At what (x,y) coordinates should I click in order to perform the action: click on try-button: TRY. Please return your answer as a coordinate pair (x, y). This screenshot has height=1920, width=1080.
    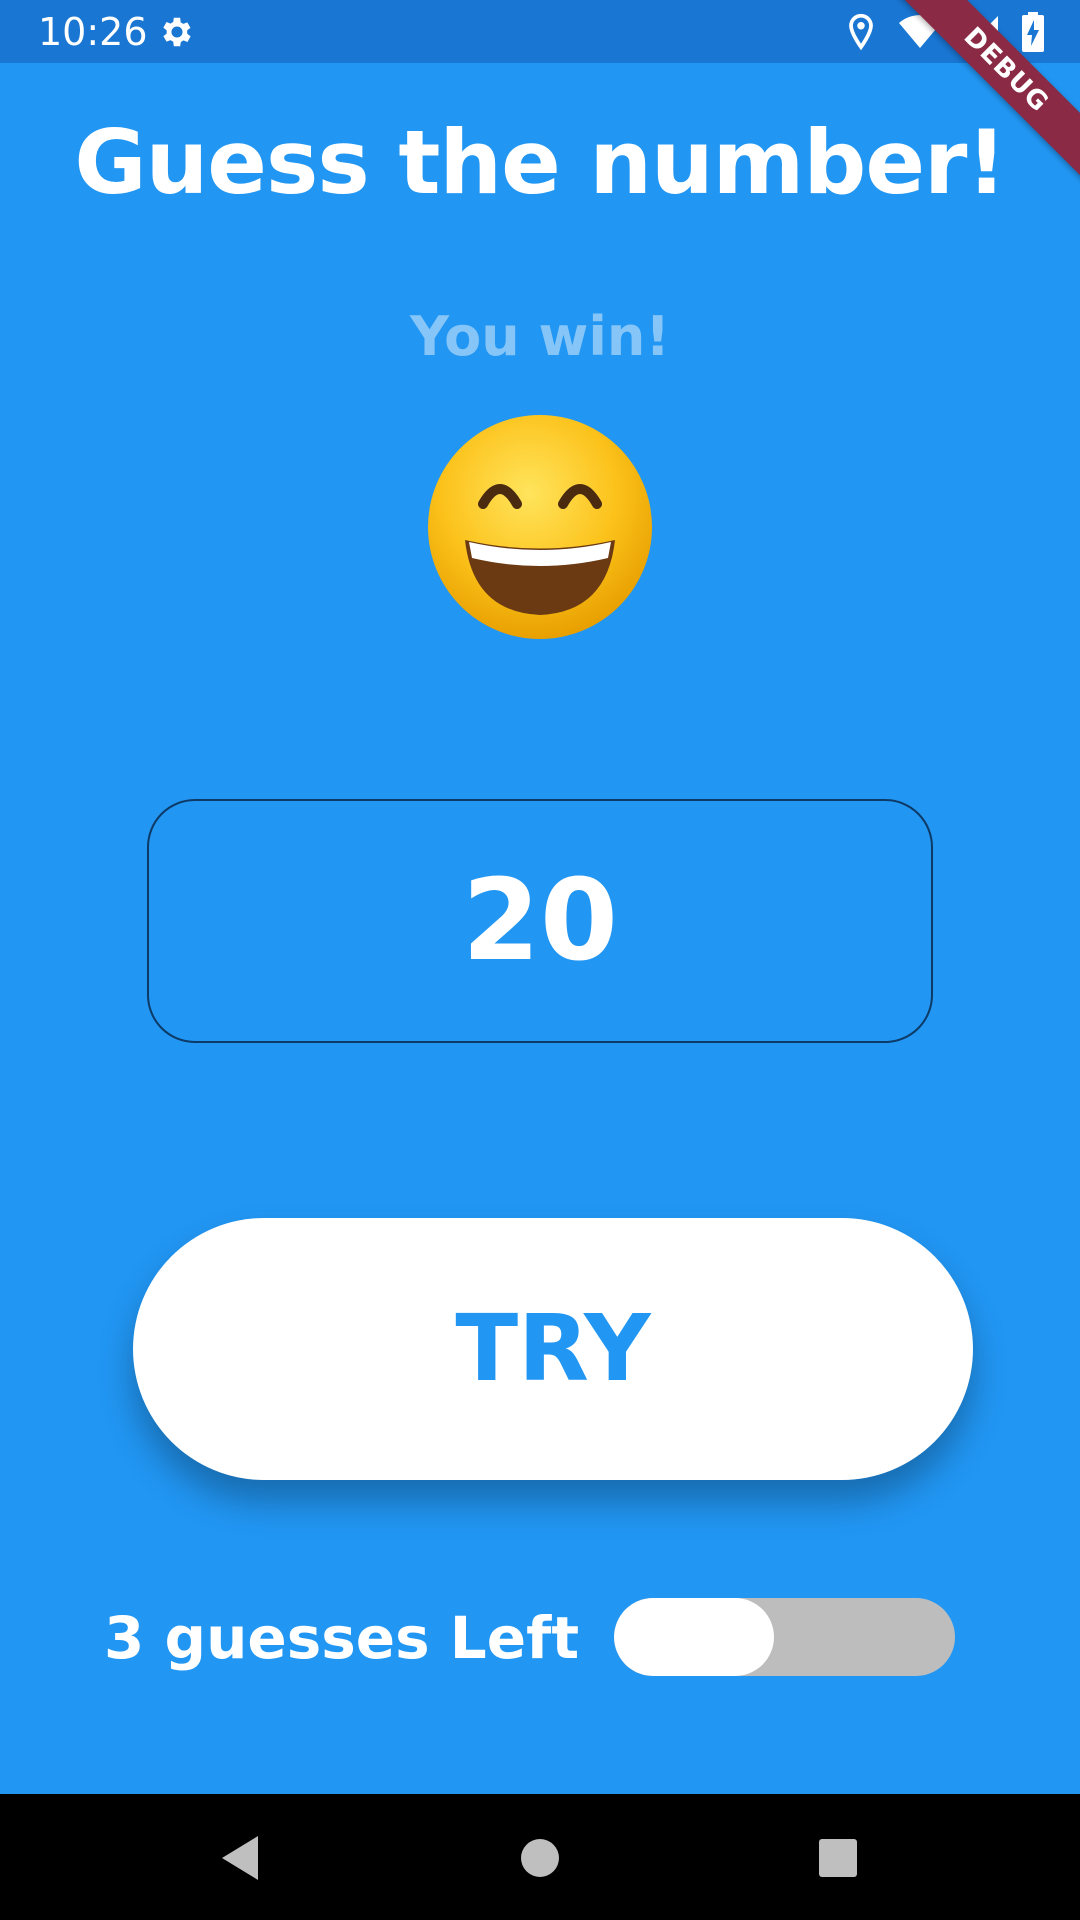
    Looking at the image, I should click on (553, 1349).